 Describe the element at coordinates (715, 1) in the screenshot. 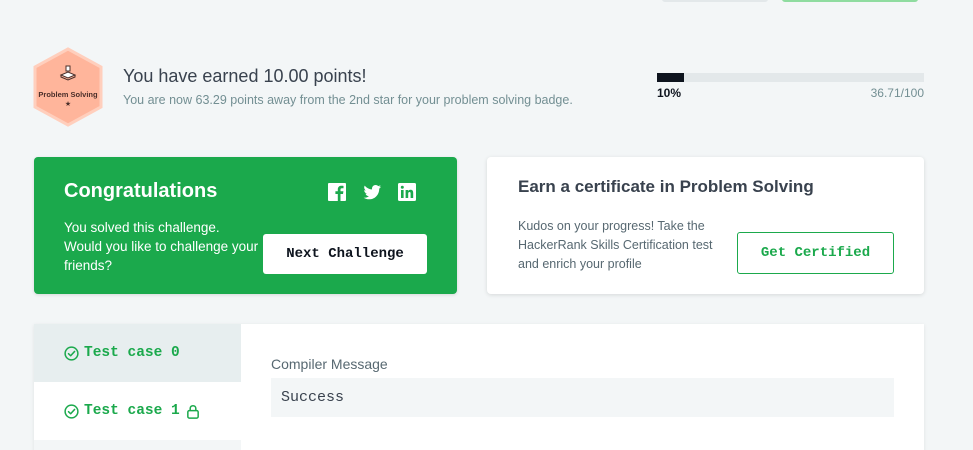

I see `top-secondary-button` at that location.